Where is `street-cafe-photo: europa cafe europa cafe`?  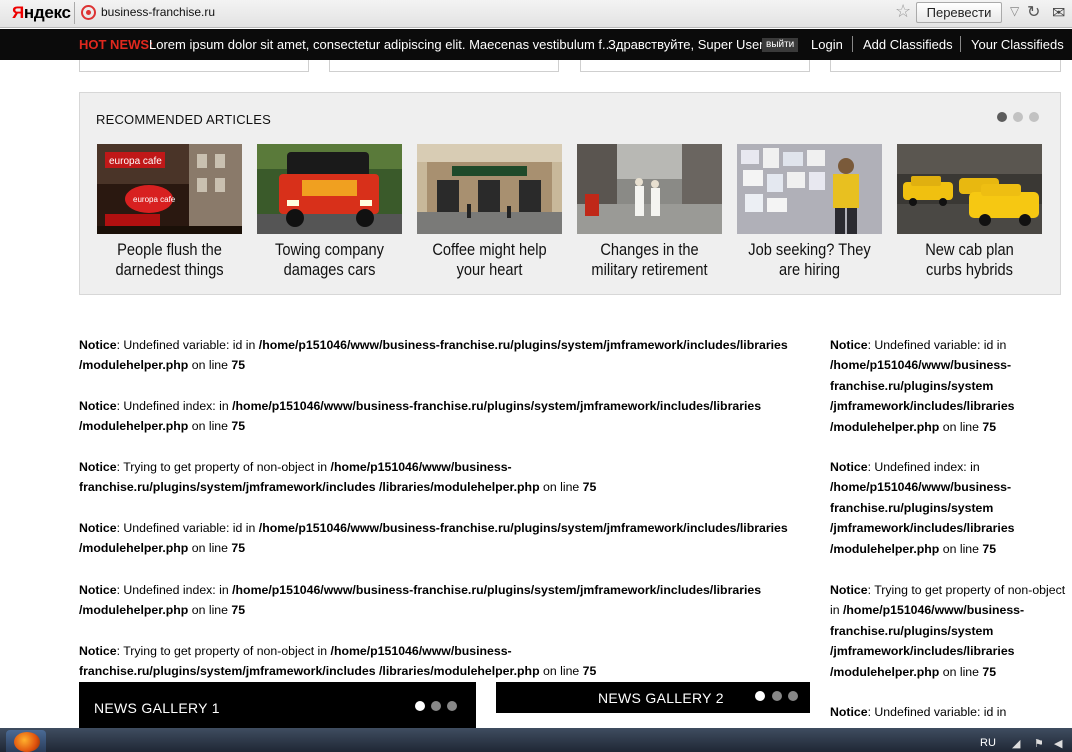
street-cafe-photo: europa cafe europa cafe is located at coordinates (169, 189).